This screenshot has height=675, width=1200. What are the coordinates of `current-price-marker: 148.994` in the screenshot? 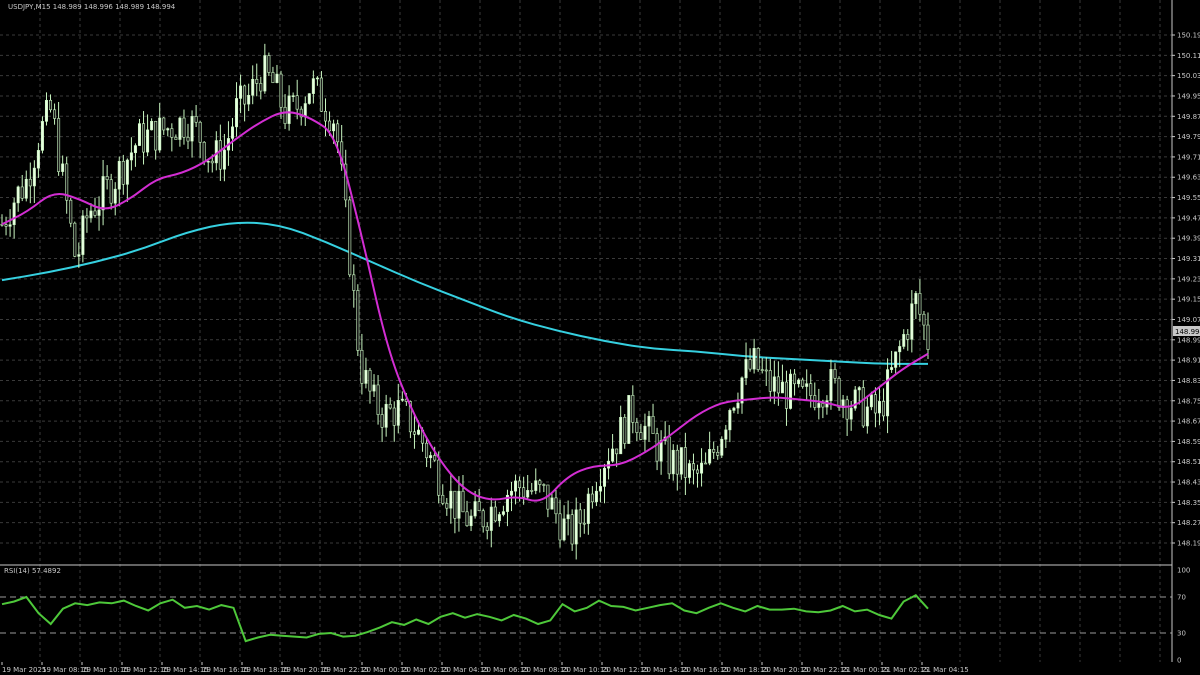 It's located at (1186, 331).